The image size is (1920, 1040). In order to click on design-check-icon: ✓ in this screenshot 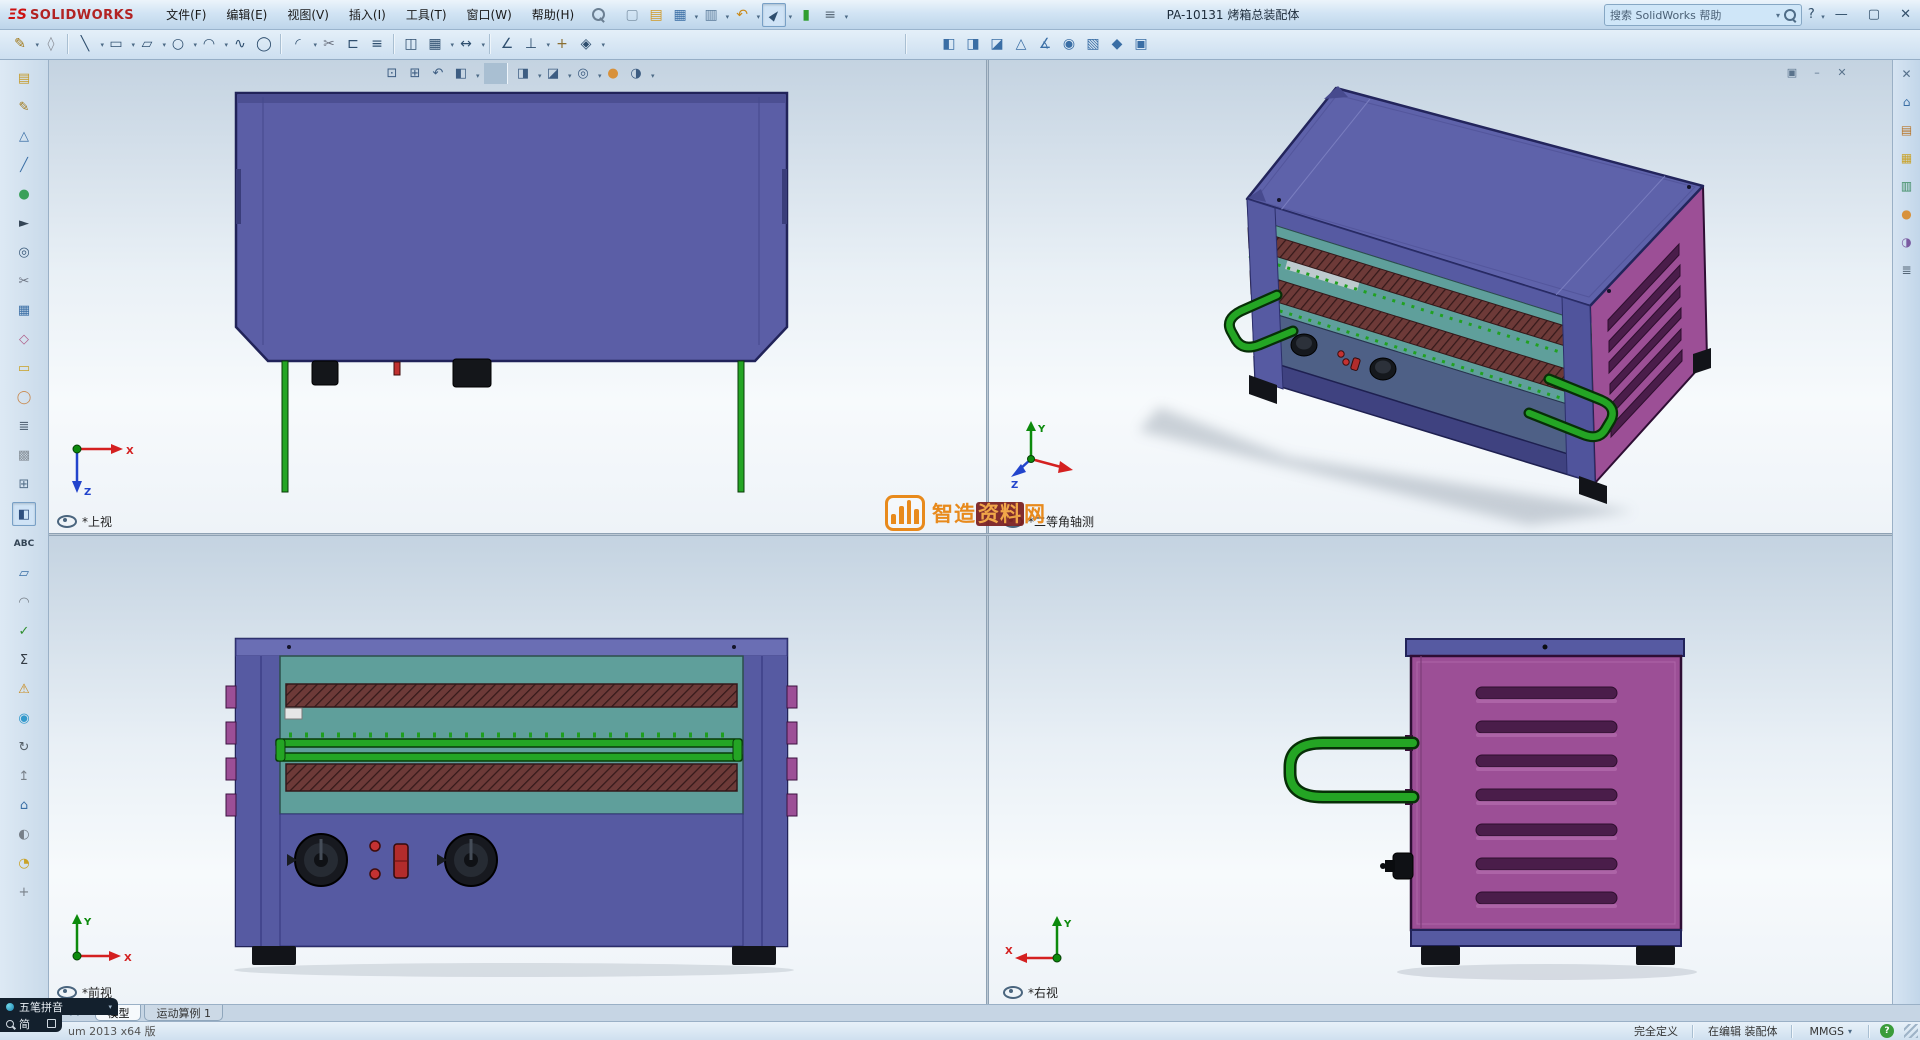, I will do `click(24, 631)`.